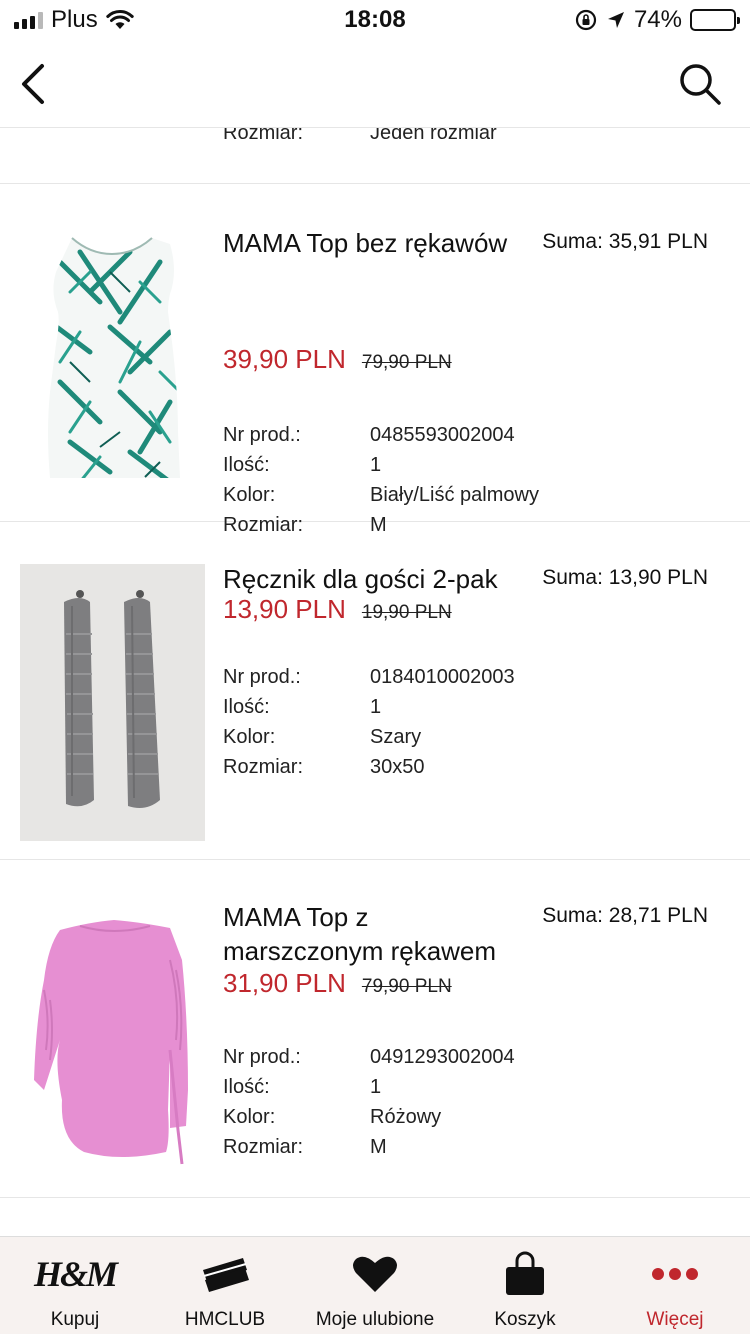 This screenshot has height=1334, width=750. What do you see at coordinates (369, 737) in the screenshot?
I see `detail-row-color: Kolor: Szary` at bounding box center [369, 737].